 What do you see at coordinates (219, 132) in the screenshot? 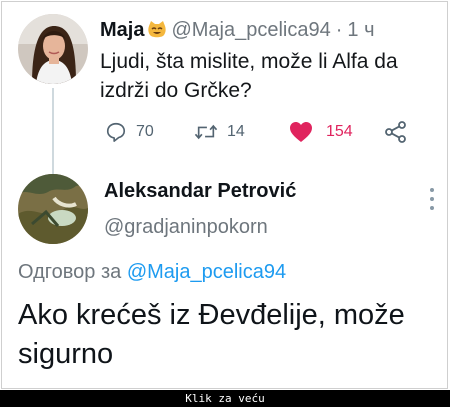
I see `retweet-button: 14` at bounding box center [219, 132].